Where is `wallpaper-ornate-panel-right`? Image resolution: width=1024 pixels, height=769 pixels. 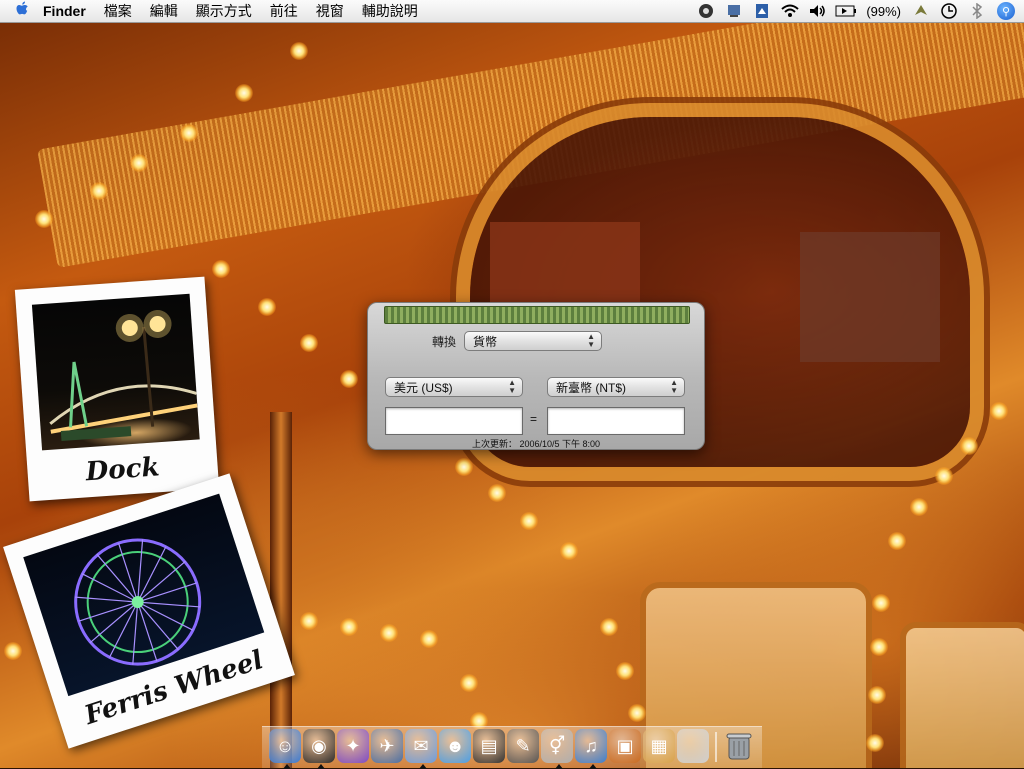
wallpaper-ornate-panel-right is located at coordinates (962, 695).